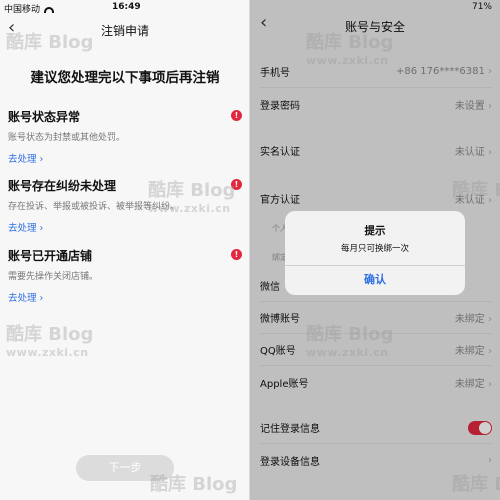  I want to click on section-abnormal-status: 账号状态异常 ! 账号状态为封禁或其他处罚。 去处理 ›, so click(125, 136).